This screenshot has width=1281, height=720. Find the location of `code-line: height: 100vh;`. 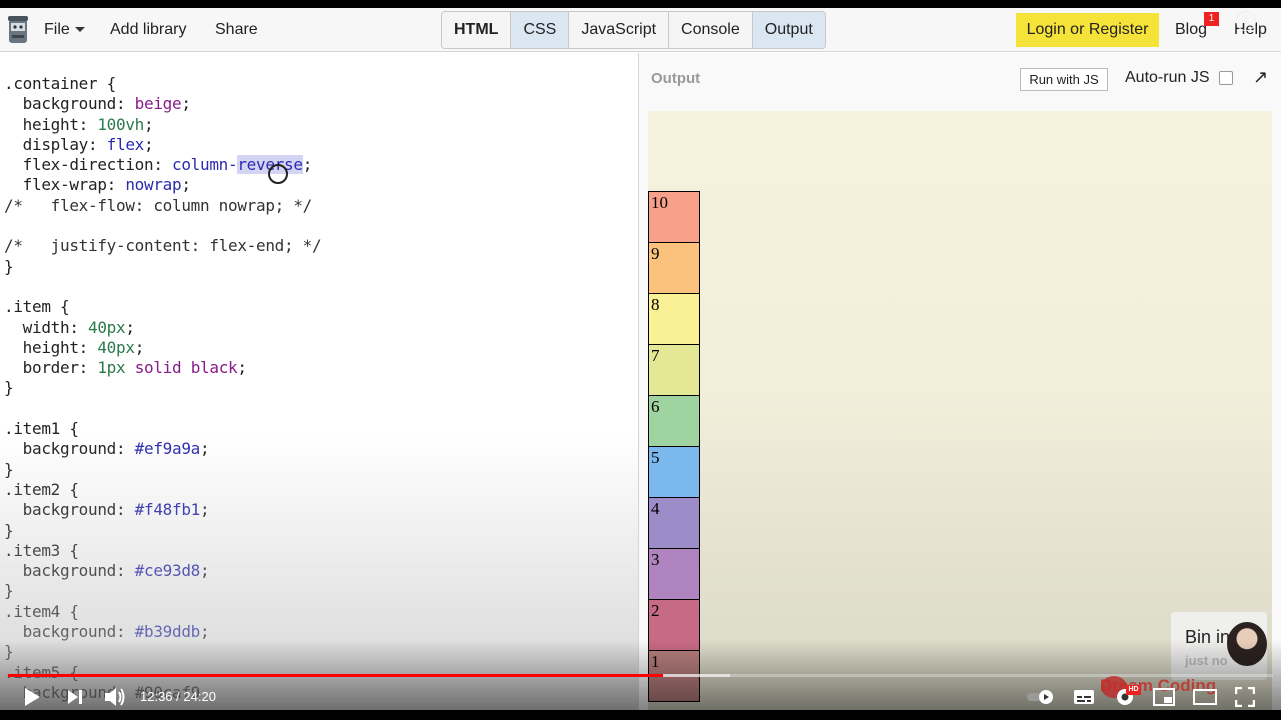

code-line: height: 100vh; is located at coordinates (162, 125).